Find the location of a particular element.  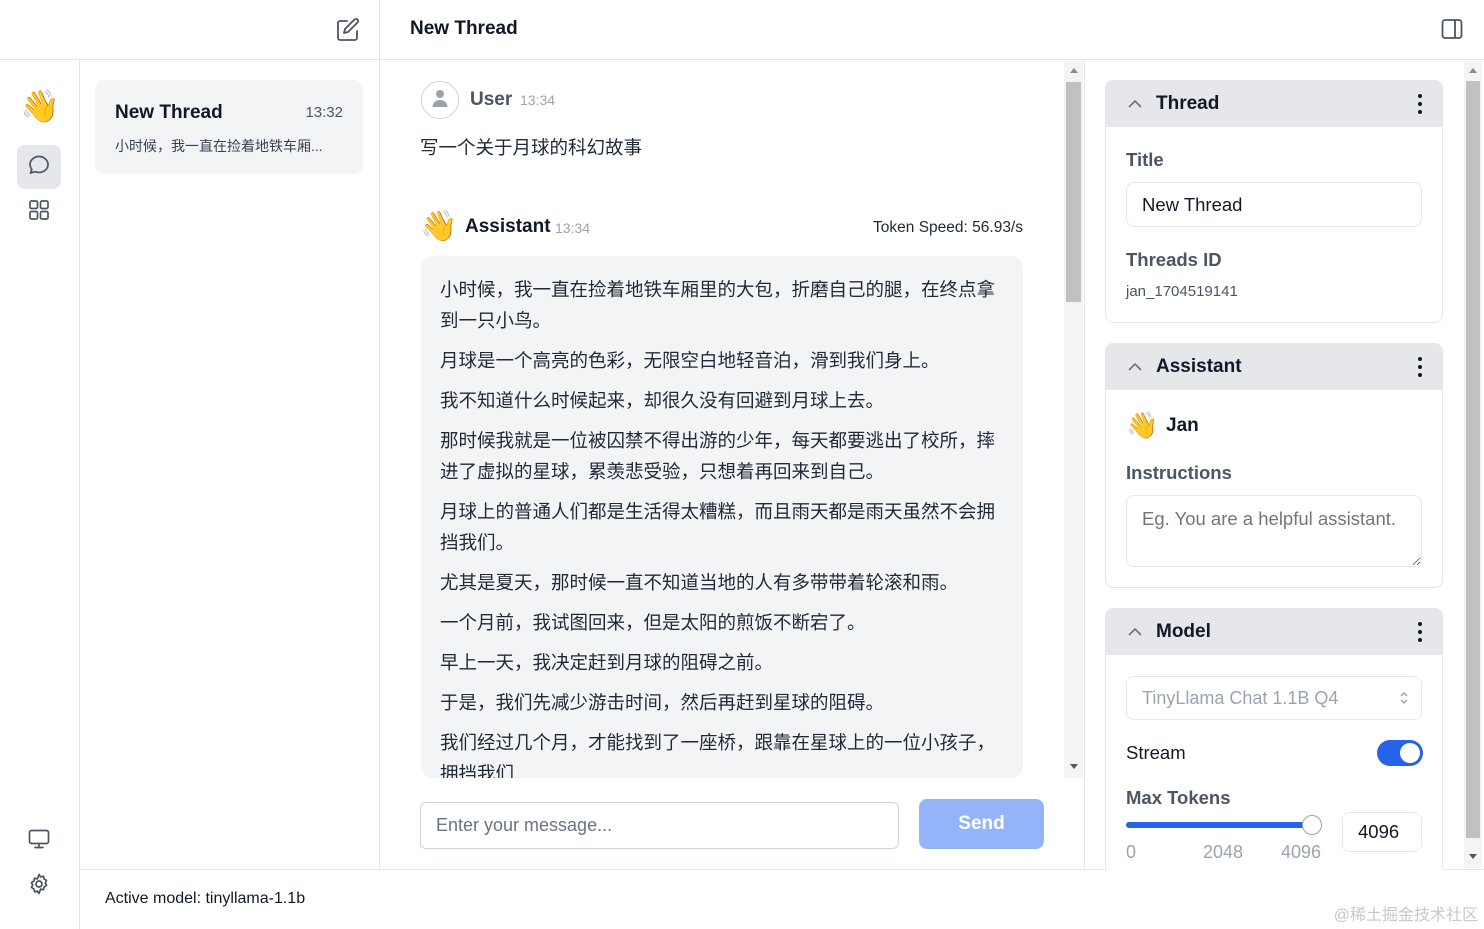

title-label: Title is located at coordinates (1145, 159).